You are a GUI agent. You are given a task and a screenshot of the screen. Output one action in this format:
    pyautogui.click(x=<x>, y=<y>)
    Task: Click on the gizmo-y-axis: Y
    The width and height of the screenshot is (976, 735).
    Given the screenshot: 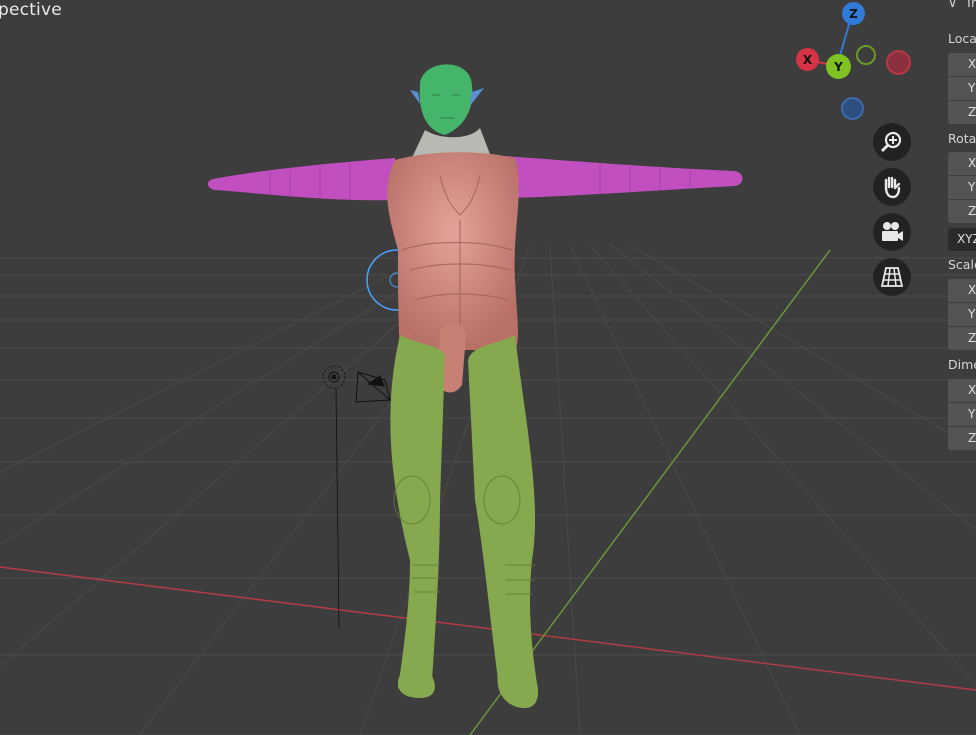 What is the action you would take?
    pyautogui.click(x=838, y=66)
    